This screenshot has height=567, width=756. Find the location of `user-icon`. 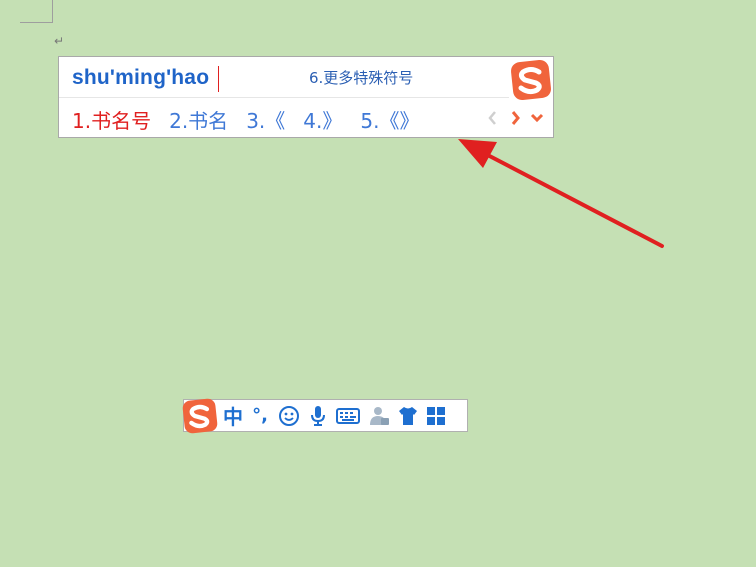

user-icon is located at coordinates (379, 415).